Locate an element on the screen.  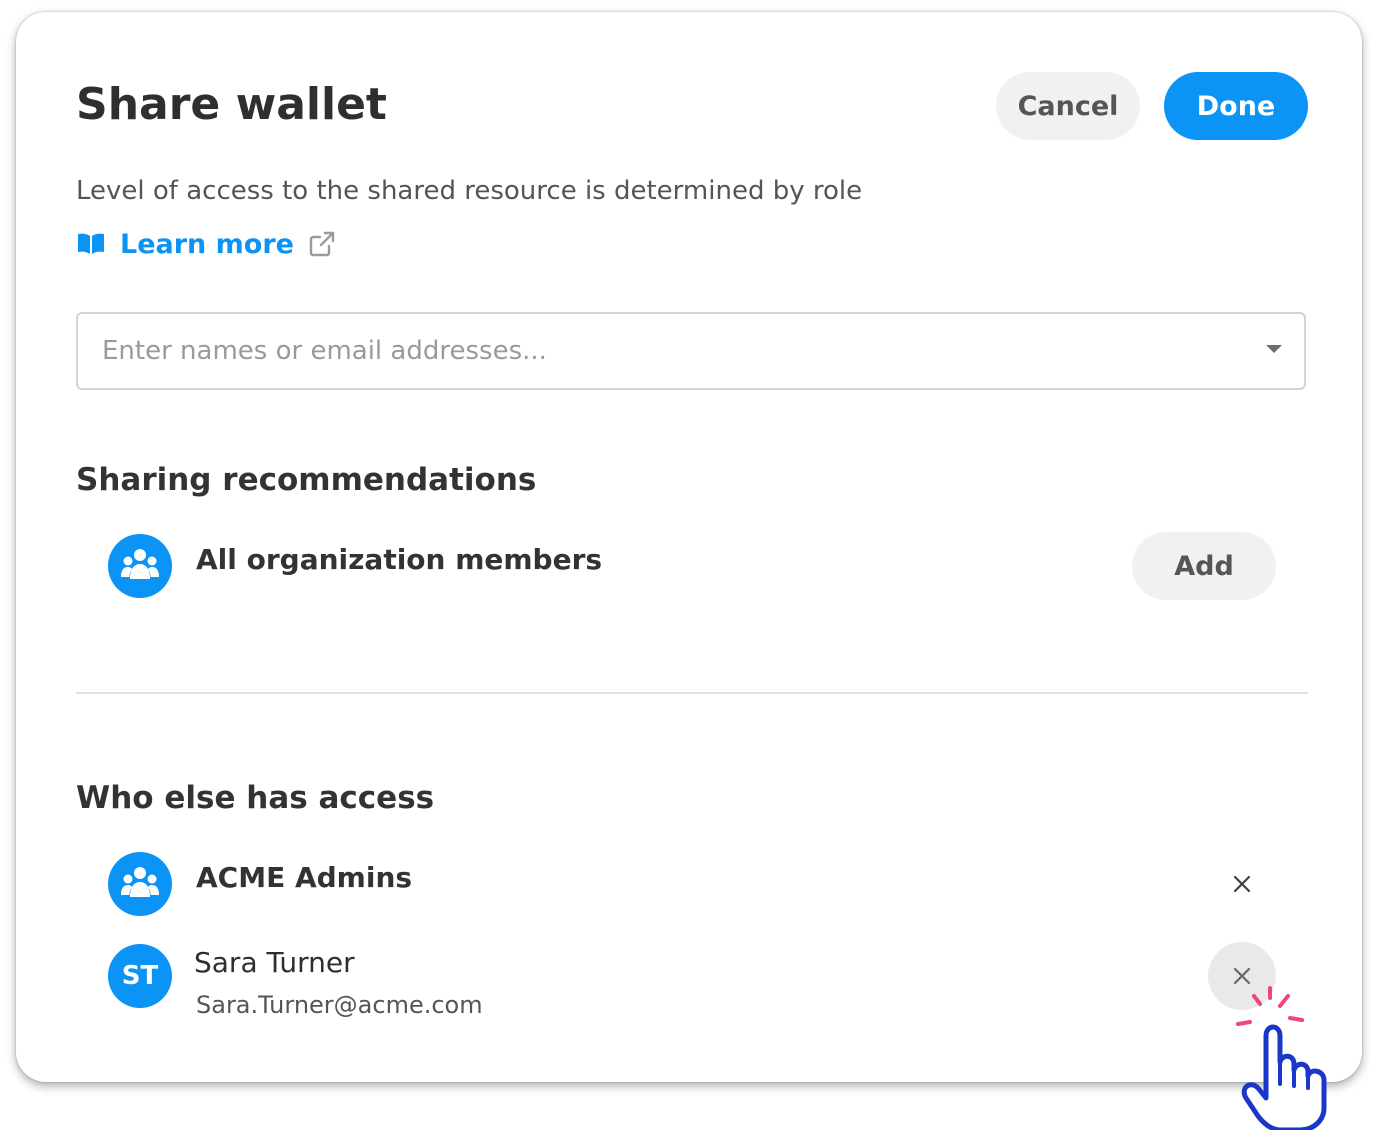
external-link-icon is located at coordinates (322, 244).